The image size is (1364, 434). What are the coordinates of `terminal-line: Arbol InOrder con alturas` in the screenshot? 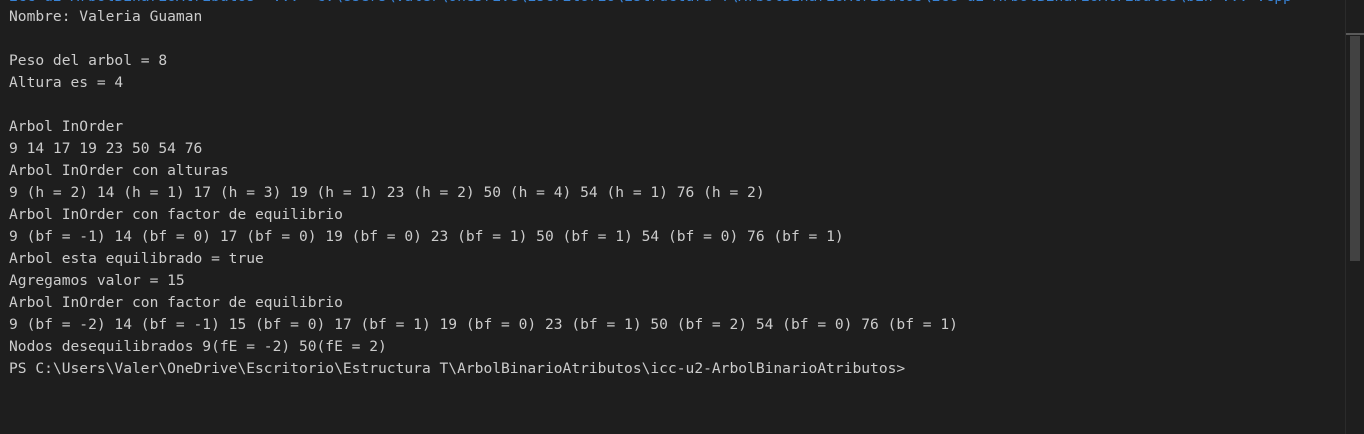 It's located at (119, 170).